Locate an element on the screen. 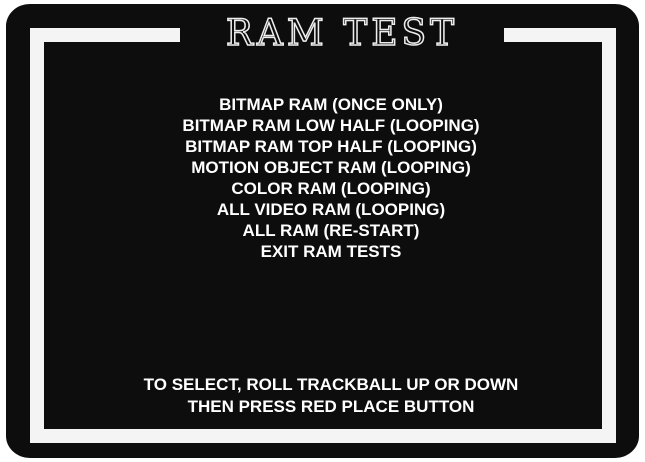 The image size is (645, 462). instruction-line-2: THEN PRESS RED PLACE BUTTON is located at coordinates (331, 406).